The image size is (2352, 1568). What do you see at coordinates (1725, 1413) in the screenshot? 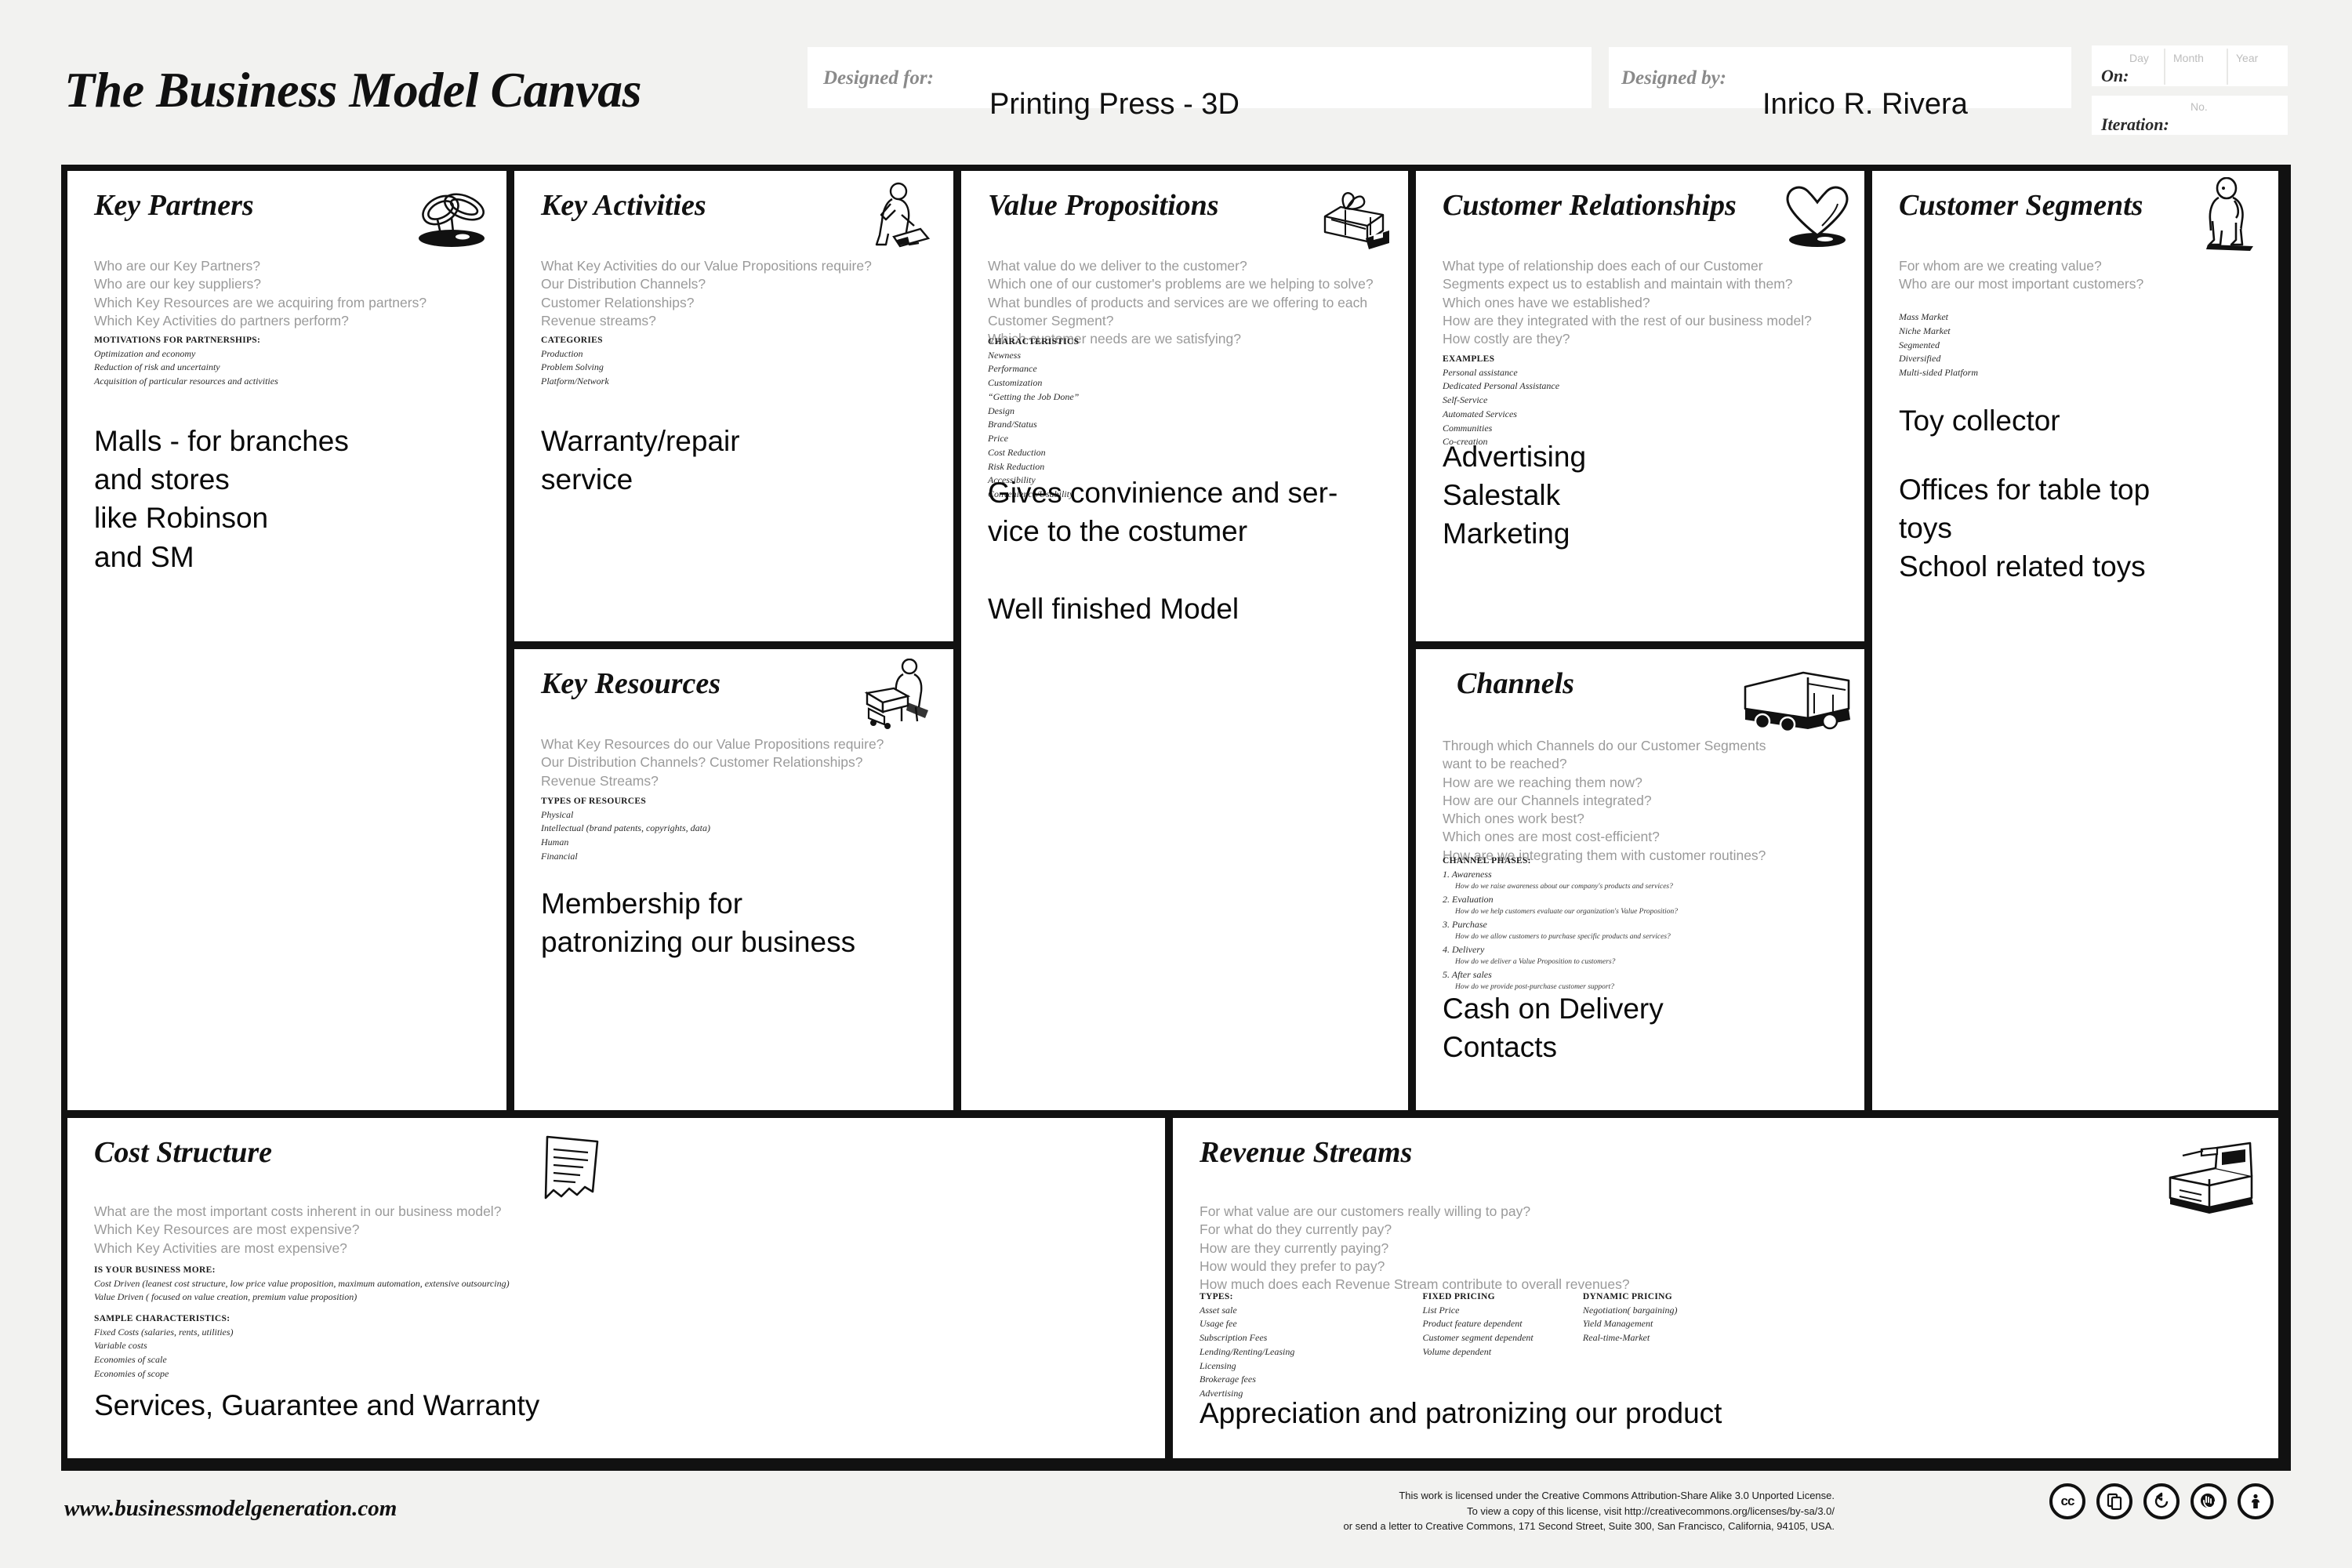
I see `revenue-streams-user-text: Appreciation and patronizing our product` at bounding box center [1725, 1413].